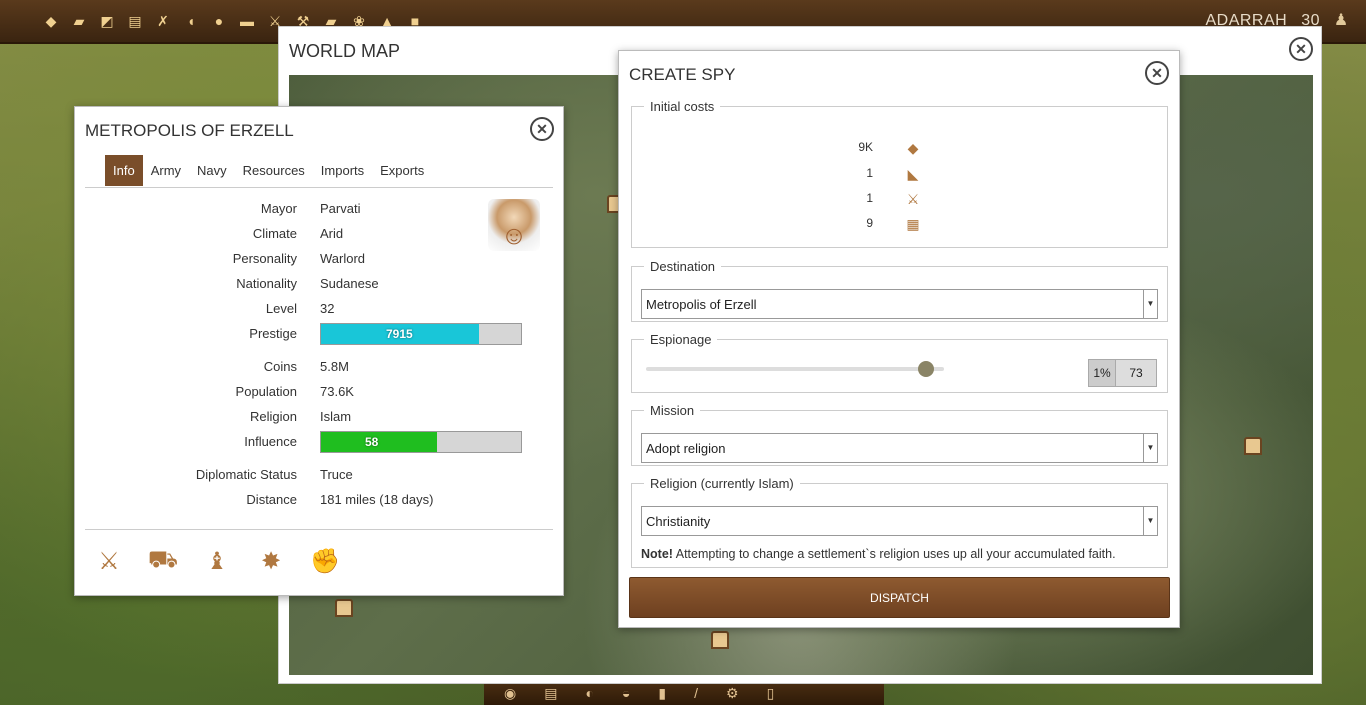 The image size is (1366, 705). Describe the element at coordinates (926, 369) in the screenshot. I see `espionage-slider-handle` at that location.